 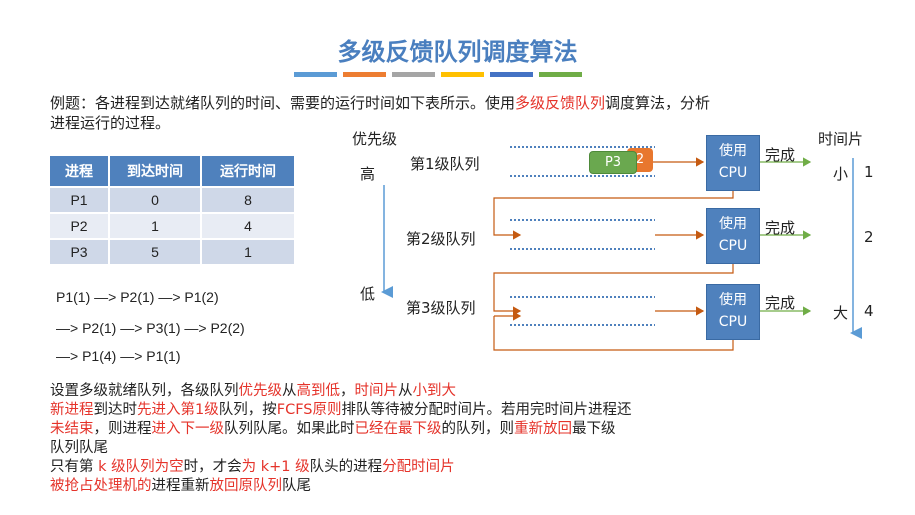 I want to click on queue-label-1: 第1级队列, so click(x=445, y=164).